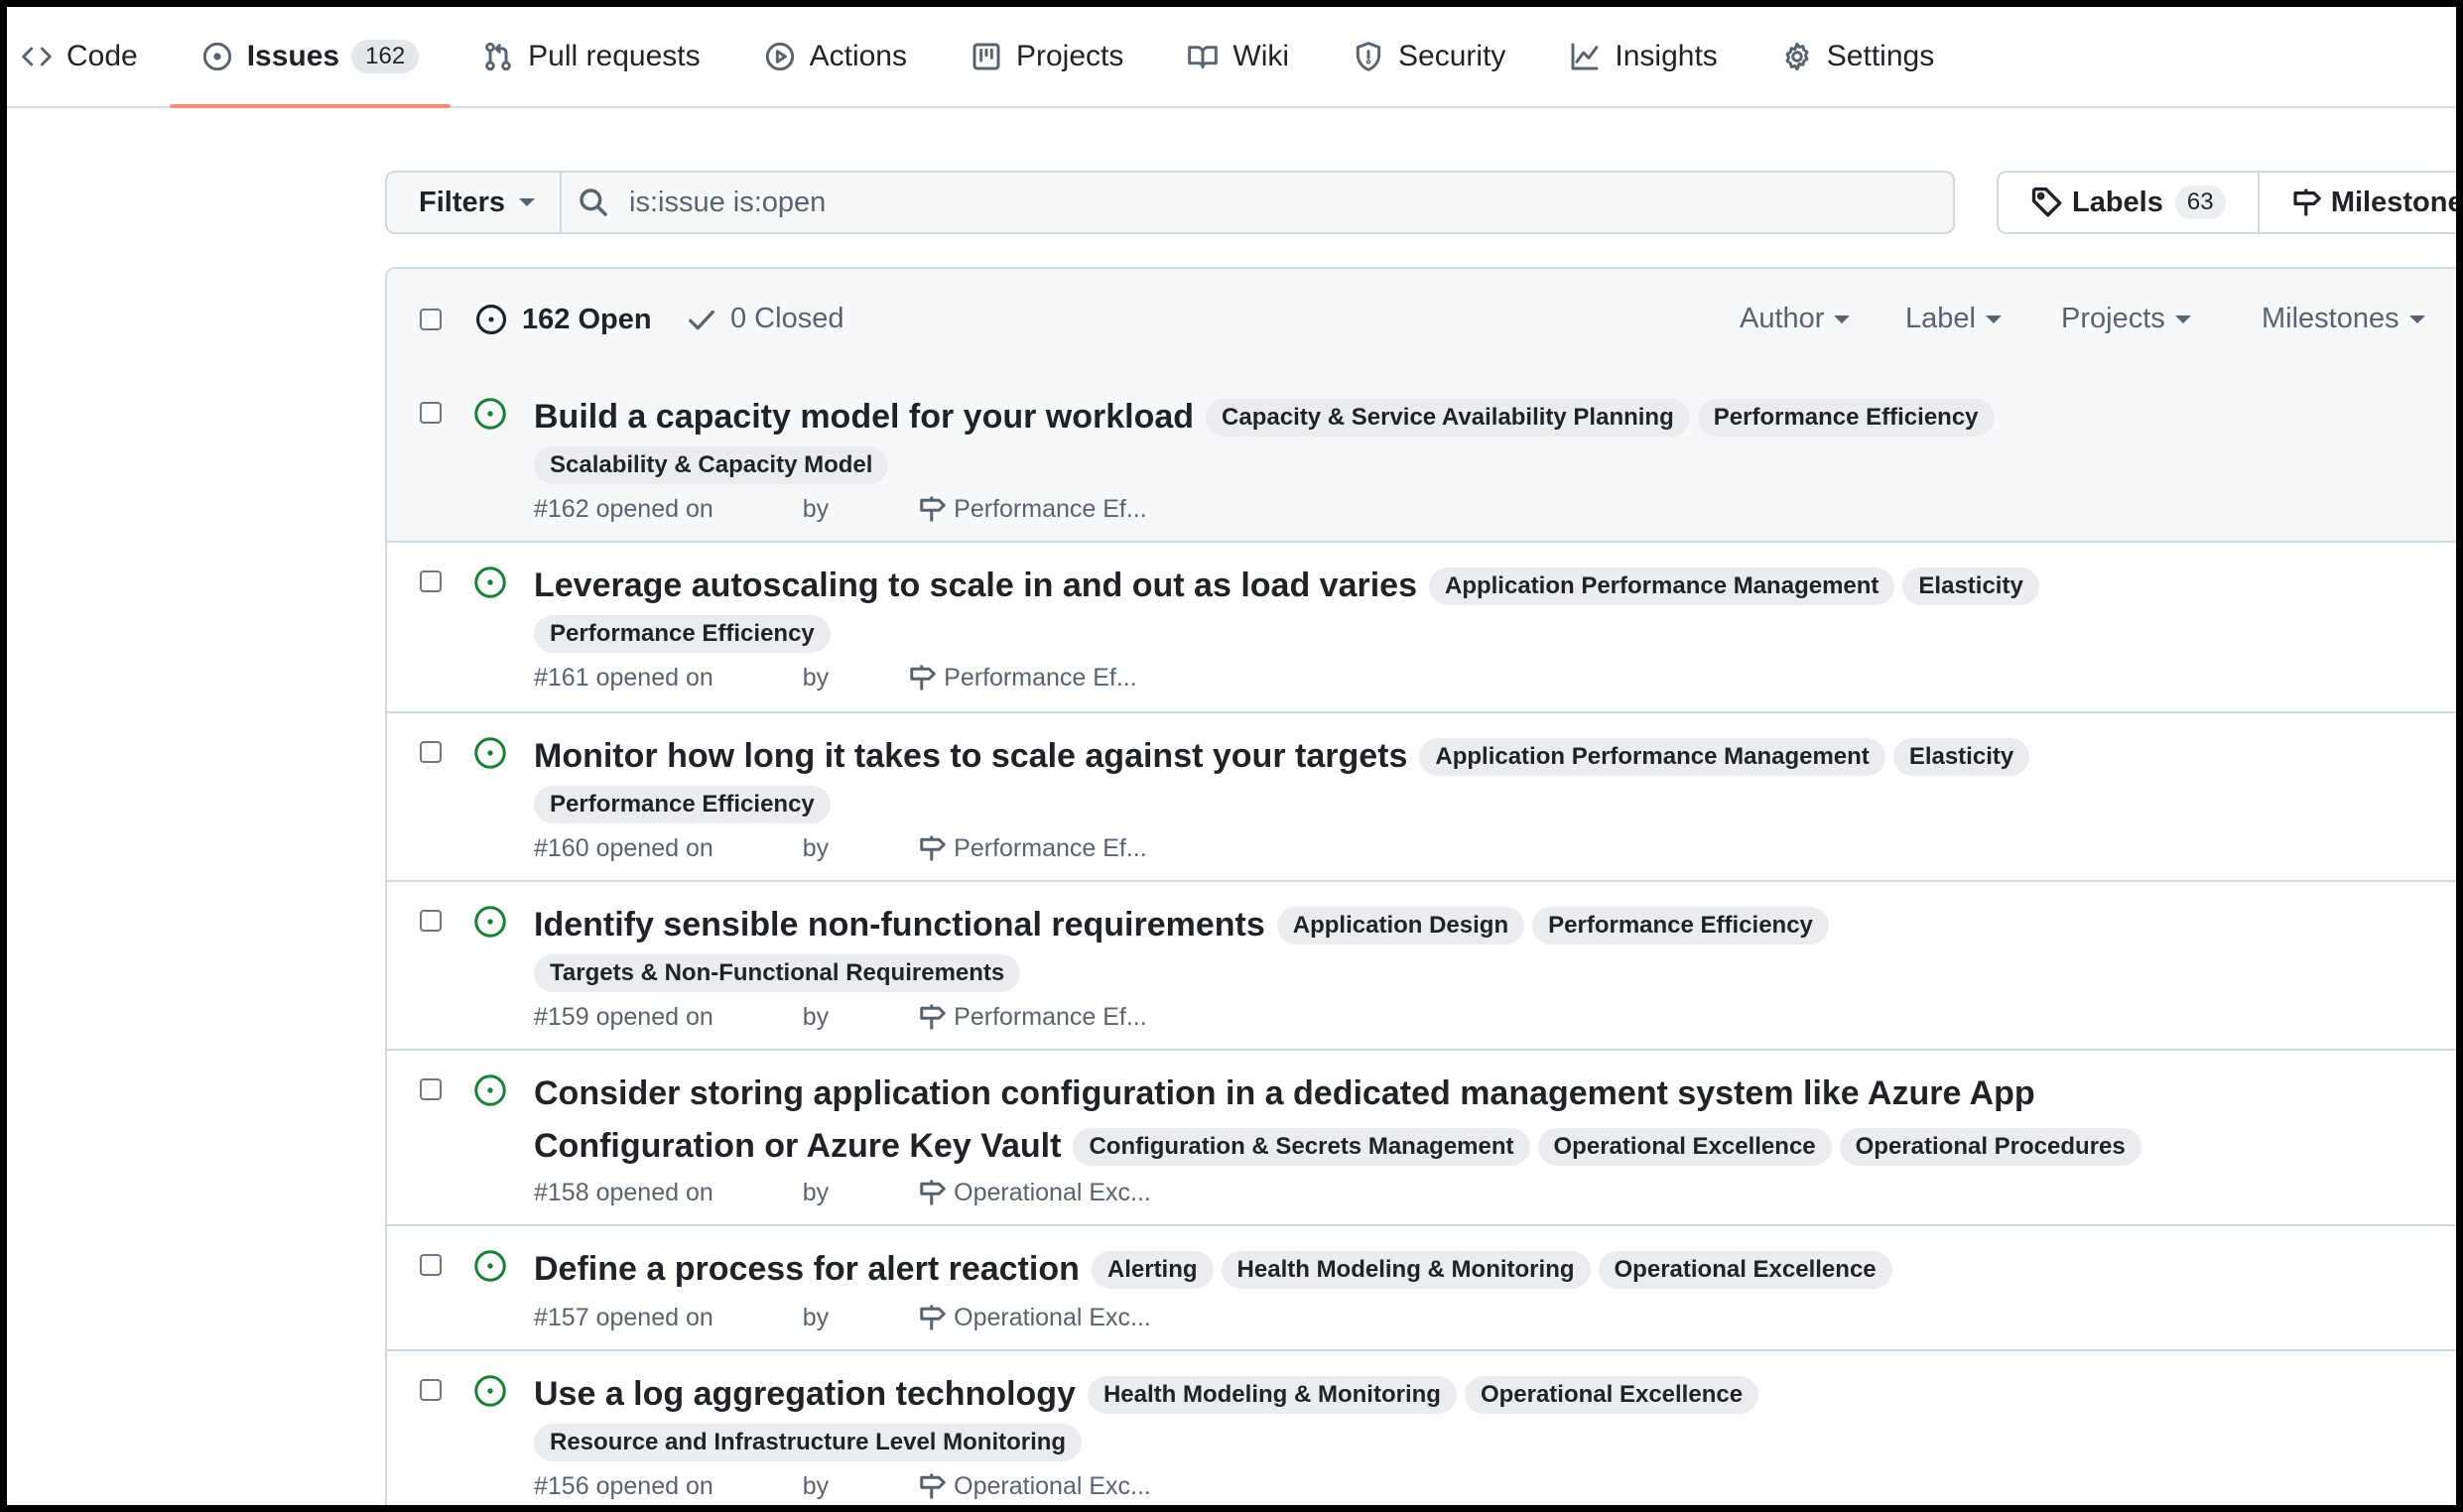 The image size is (2463, 1512). What do you see at coordinates (37, 56) in the screenshot?
I see `code-icon` at bounding box center [37, 56].